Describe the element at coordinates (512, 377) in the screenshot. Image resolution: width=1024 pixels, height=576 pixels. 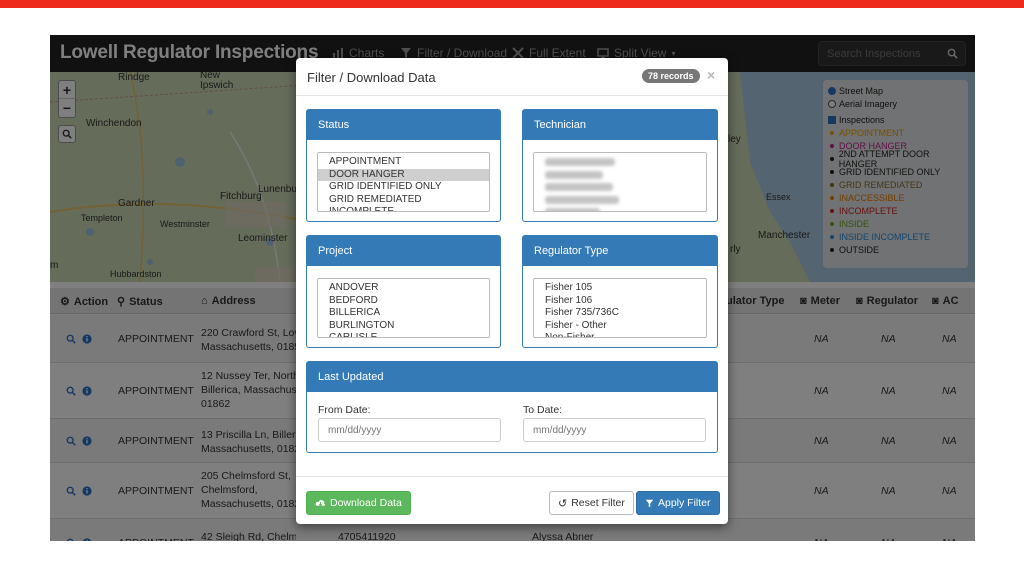
I see `last-updated-panel-heading: Last Updated` at that location.